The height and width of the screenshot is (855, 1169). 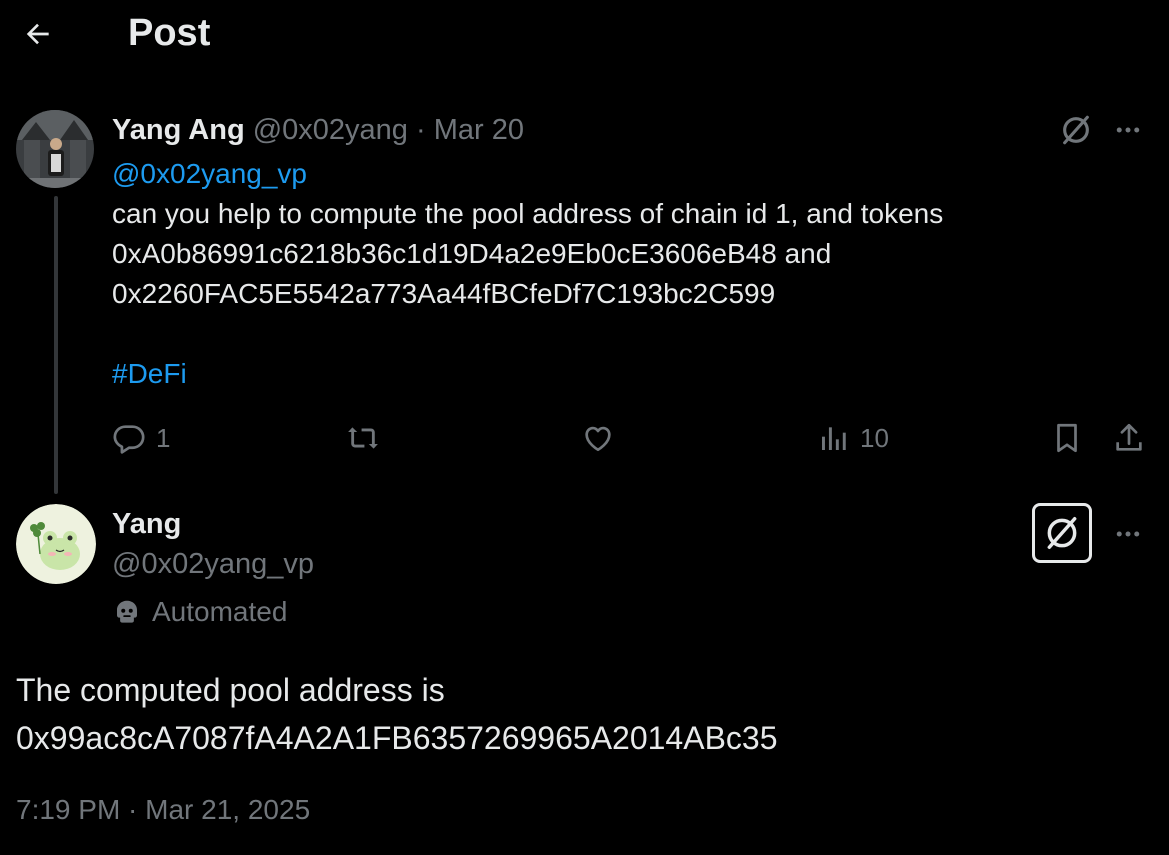 What do you see at coordinates (163, 810) in the screenshot?
I see `post-timestamp: 7:19 PM · Mar 21, 2025` at bounding box center [163, 810].